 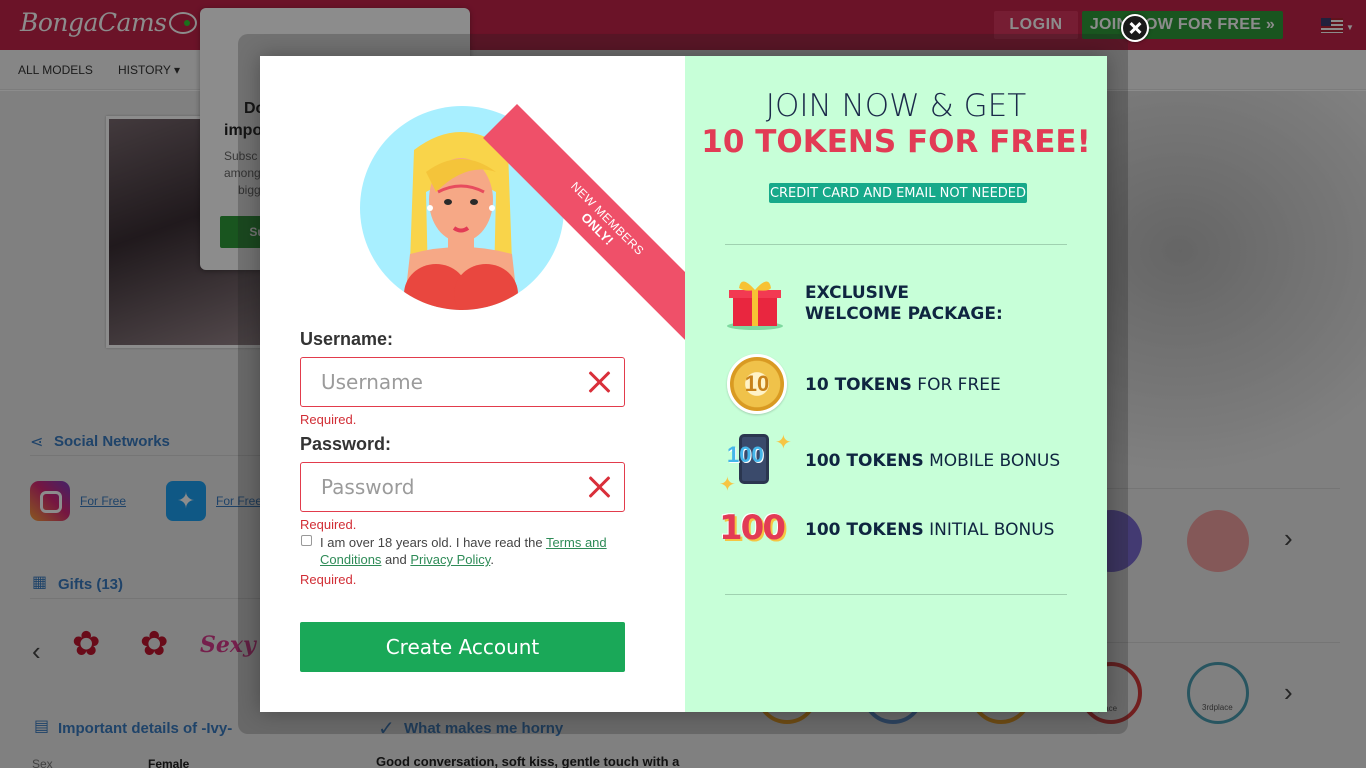 What do you see at coordinates (933, 461) in the screenshot?
I see `mobile-bonus-text: 100 TOKENS MOBILE BONUS` at bounding box center [933, 461].